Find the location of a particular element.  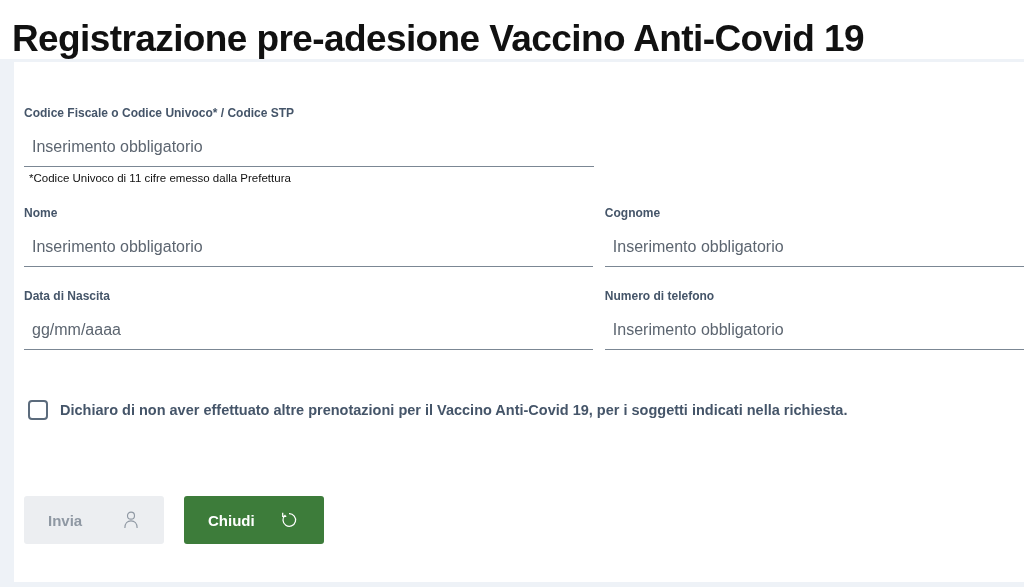

checkbox-label: Dichiaro di non aver effettuato altre prenotazioni per il Vaccino Anti-Covid 19, per i soggetti indicati nella richiesta. is located at coordinates (454, 410).